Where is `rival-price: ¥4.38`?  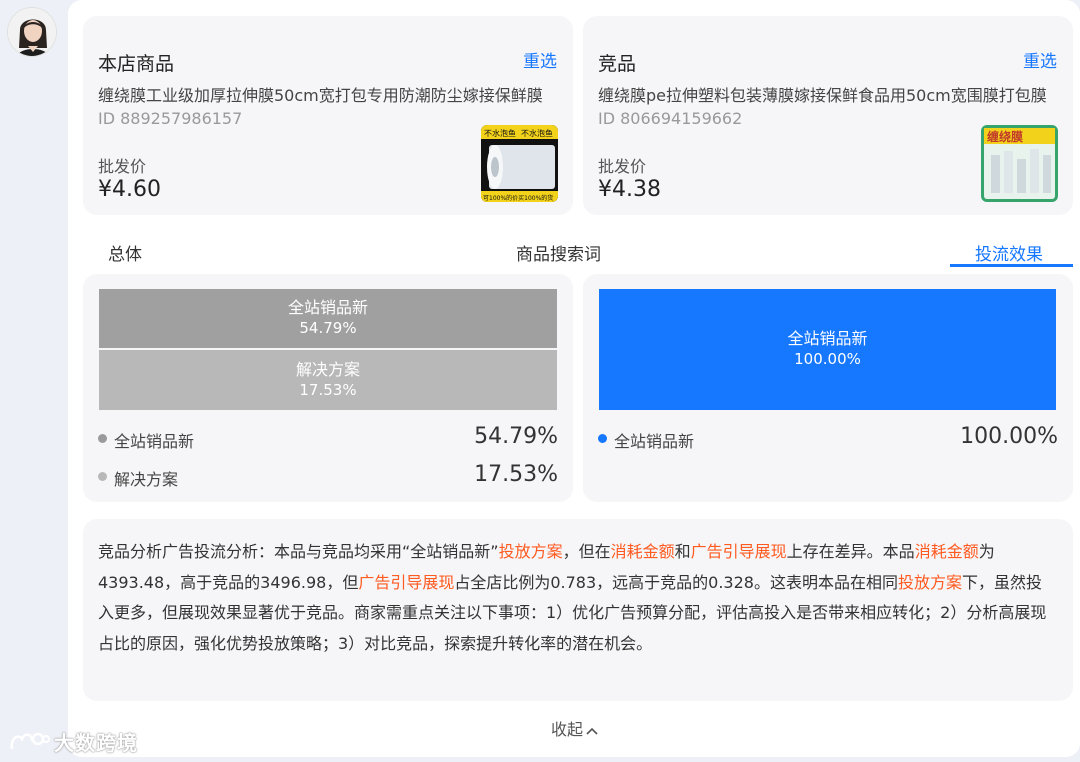 rival-price: ¥4.38 is located at coordinates (629, 189).